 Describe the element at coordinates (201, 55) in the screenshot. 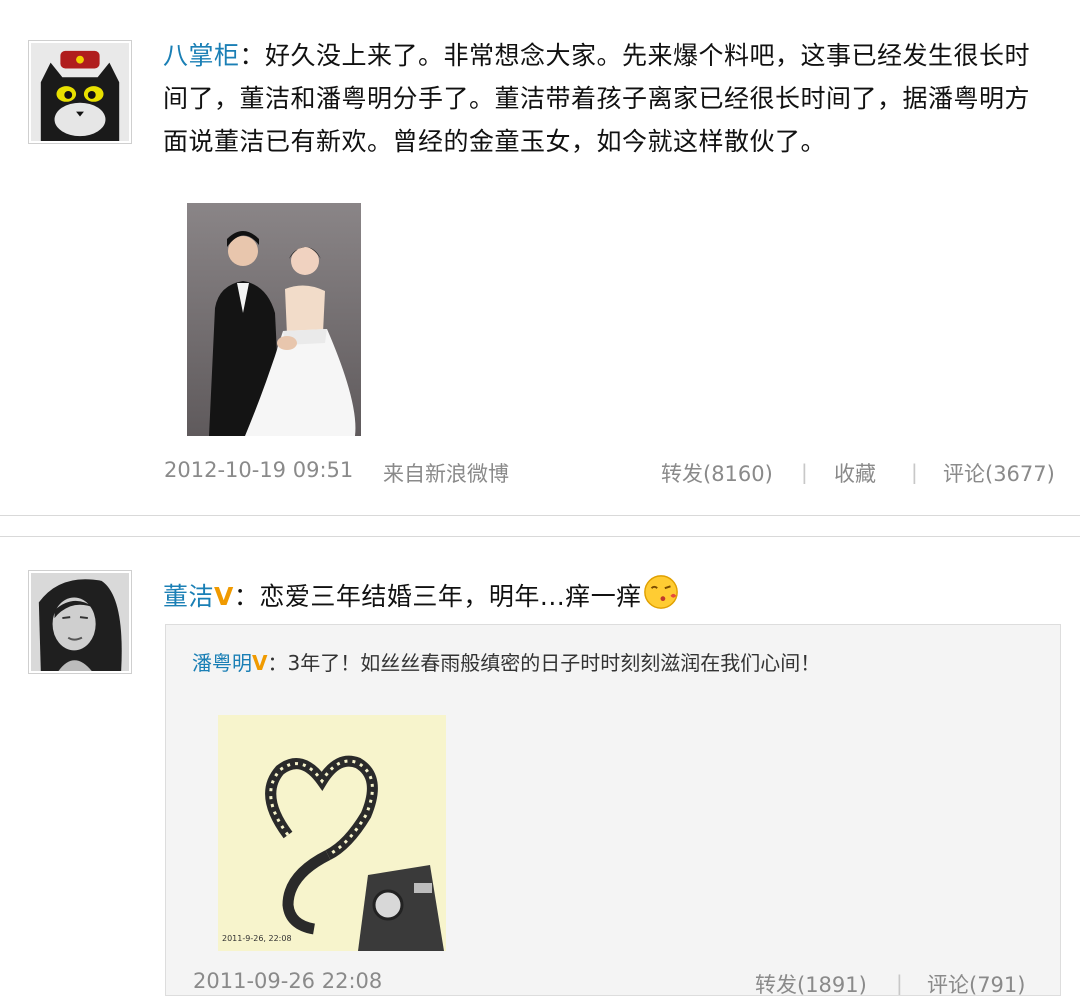

I see `post-1-author-link: 八掌柜` at that location.